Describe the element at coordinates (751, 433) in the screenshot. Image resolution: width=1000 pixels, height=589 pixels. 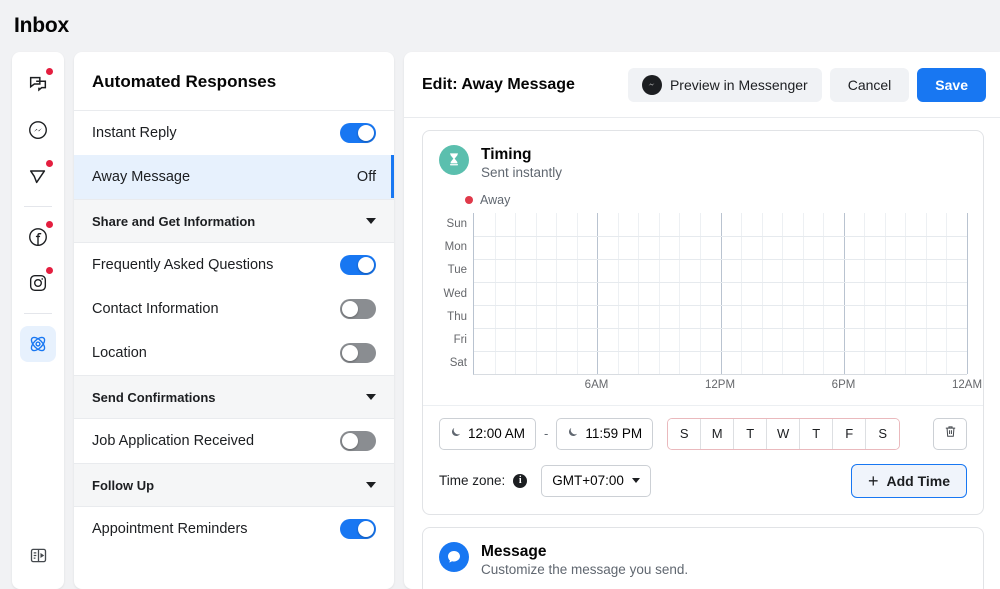
I see `day-cell-tuesday: T` at that location.